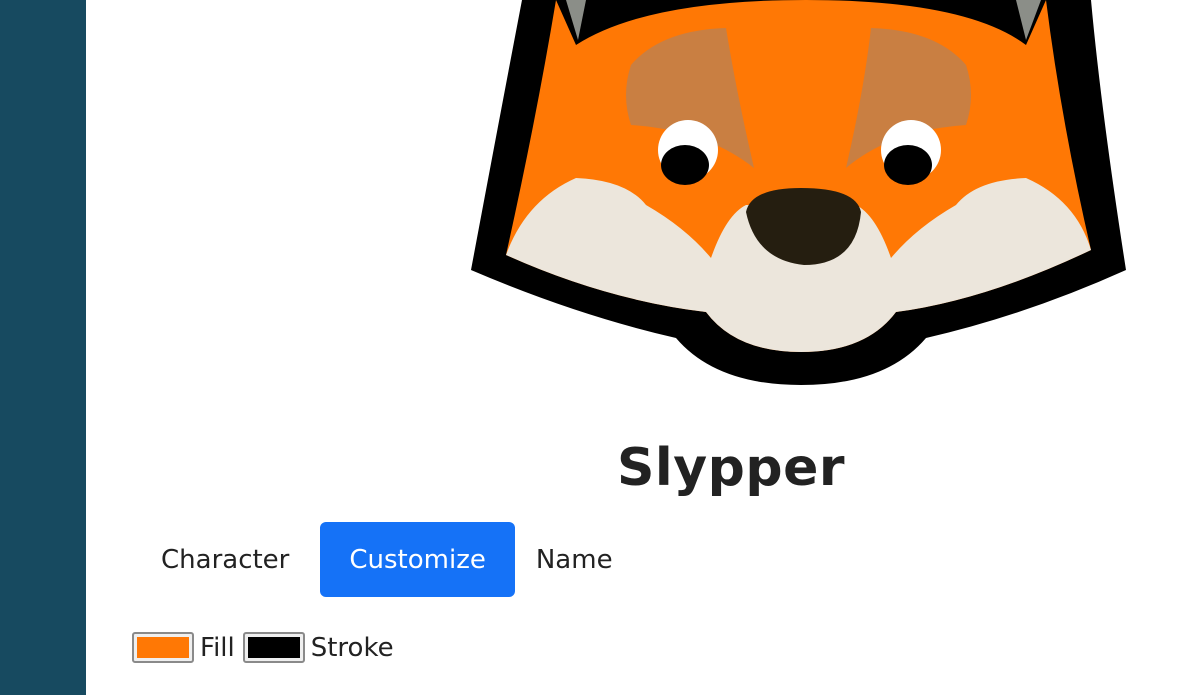 This screenshot has width=1200, height=695. What do you see at coordinates (908, 165) in the screenshot?
I see `fox-pupil-right` at bounding box center [908, 165].